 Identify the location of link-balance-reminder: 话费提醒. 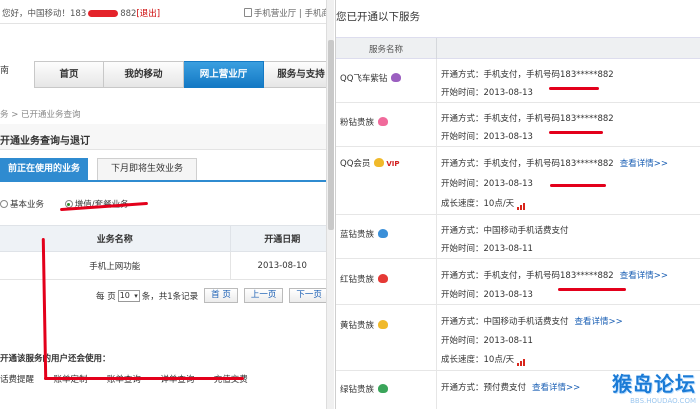
(17, 380).